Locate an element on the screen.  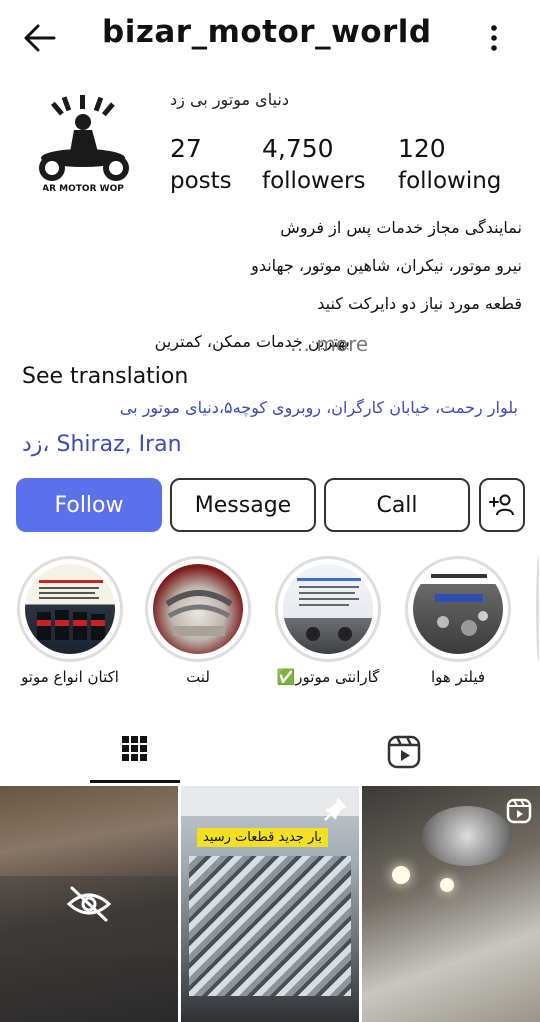
arrow-left-icon is located at coordinates (40, 38).